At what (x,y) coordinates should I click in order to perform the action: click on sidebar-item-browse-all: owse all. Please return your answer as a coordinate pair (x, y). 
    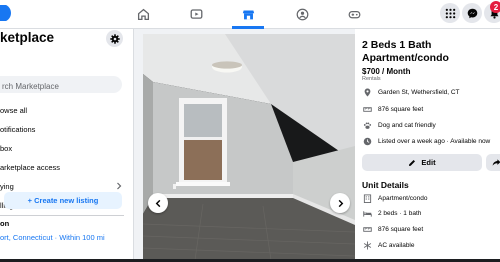
    Looking at the image, I should click on (66, 110).